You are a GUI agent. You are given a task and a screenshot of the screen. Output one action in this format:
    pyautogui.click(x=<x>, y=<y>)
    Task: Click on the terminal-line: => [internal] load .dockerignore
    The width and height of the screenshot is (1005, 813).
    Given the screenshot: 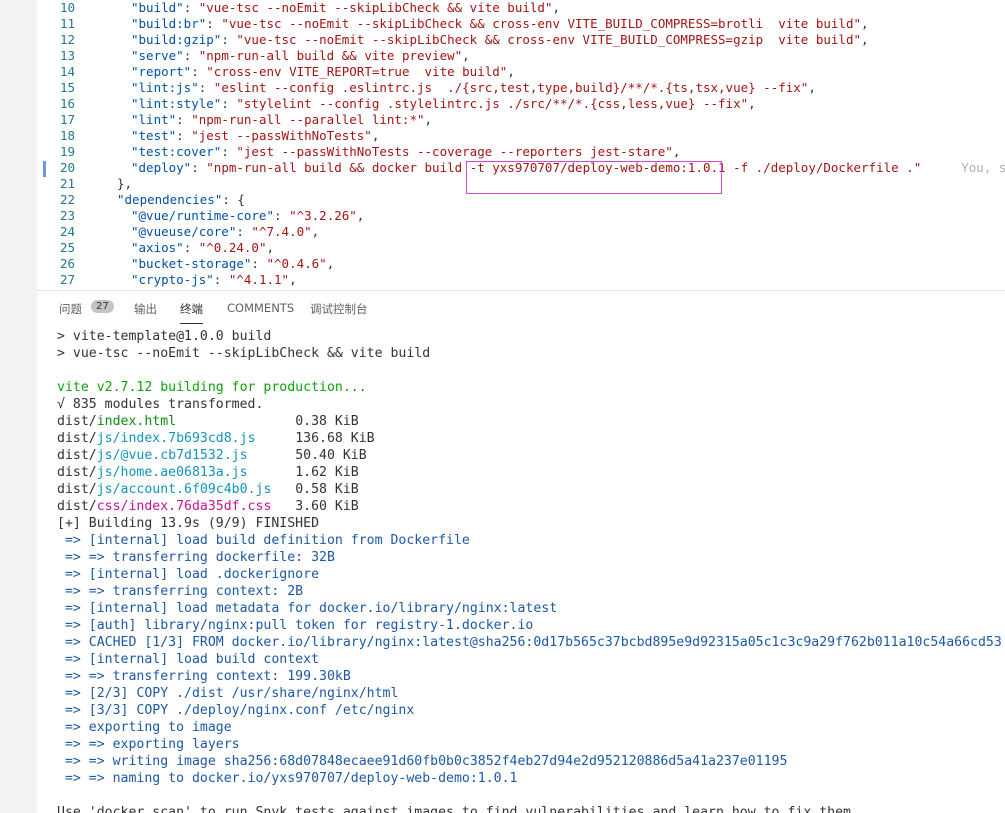 What is the action you would take?
    pyautogui.click(x=188, y=574)
    